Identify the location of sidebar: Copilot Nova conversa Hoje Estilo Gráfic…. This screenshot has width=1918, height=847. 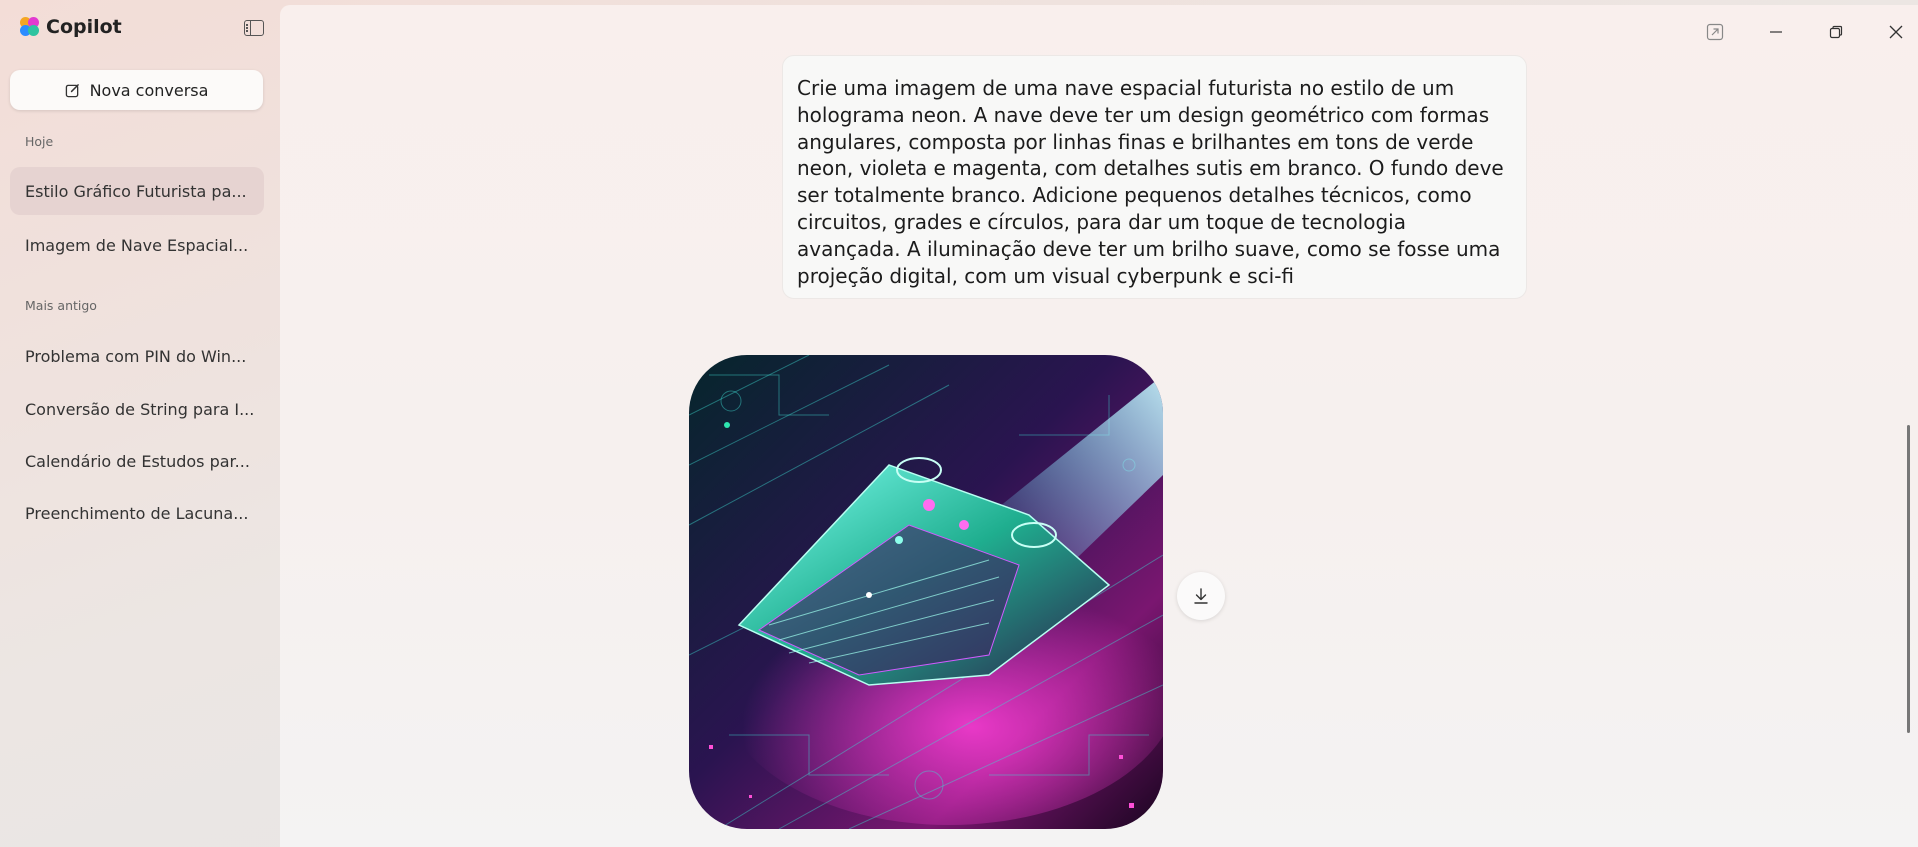
(140, 423).